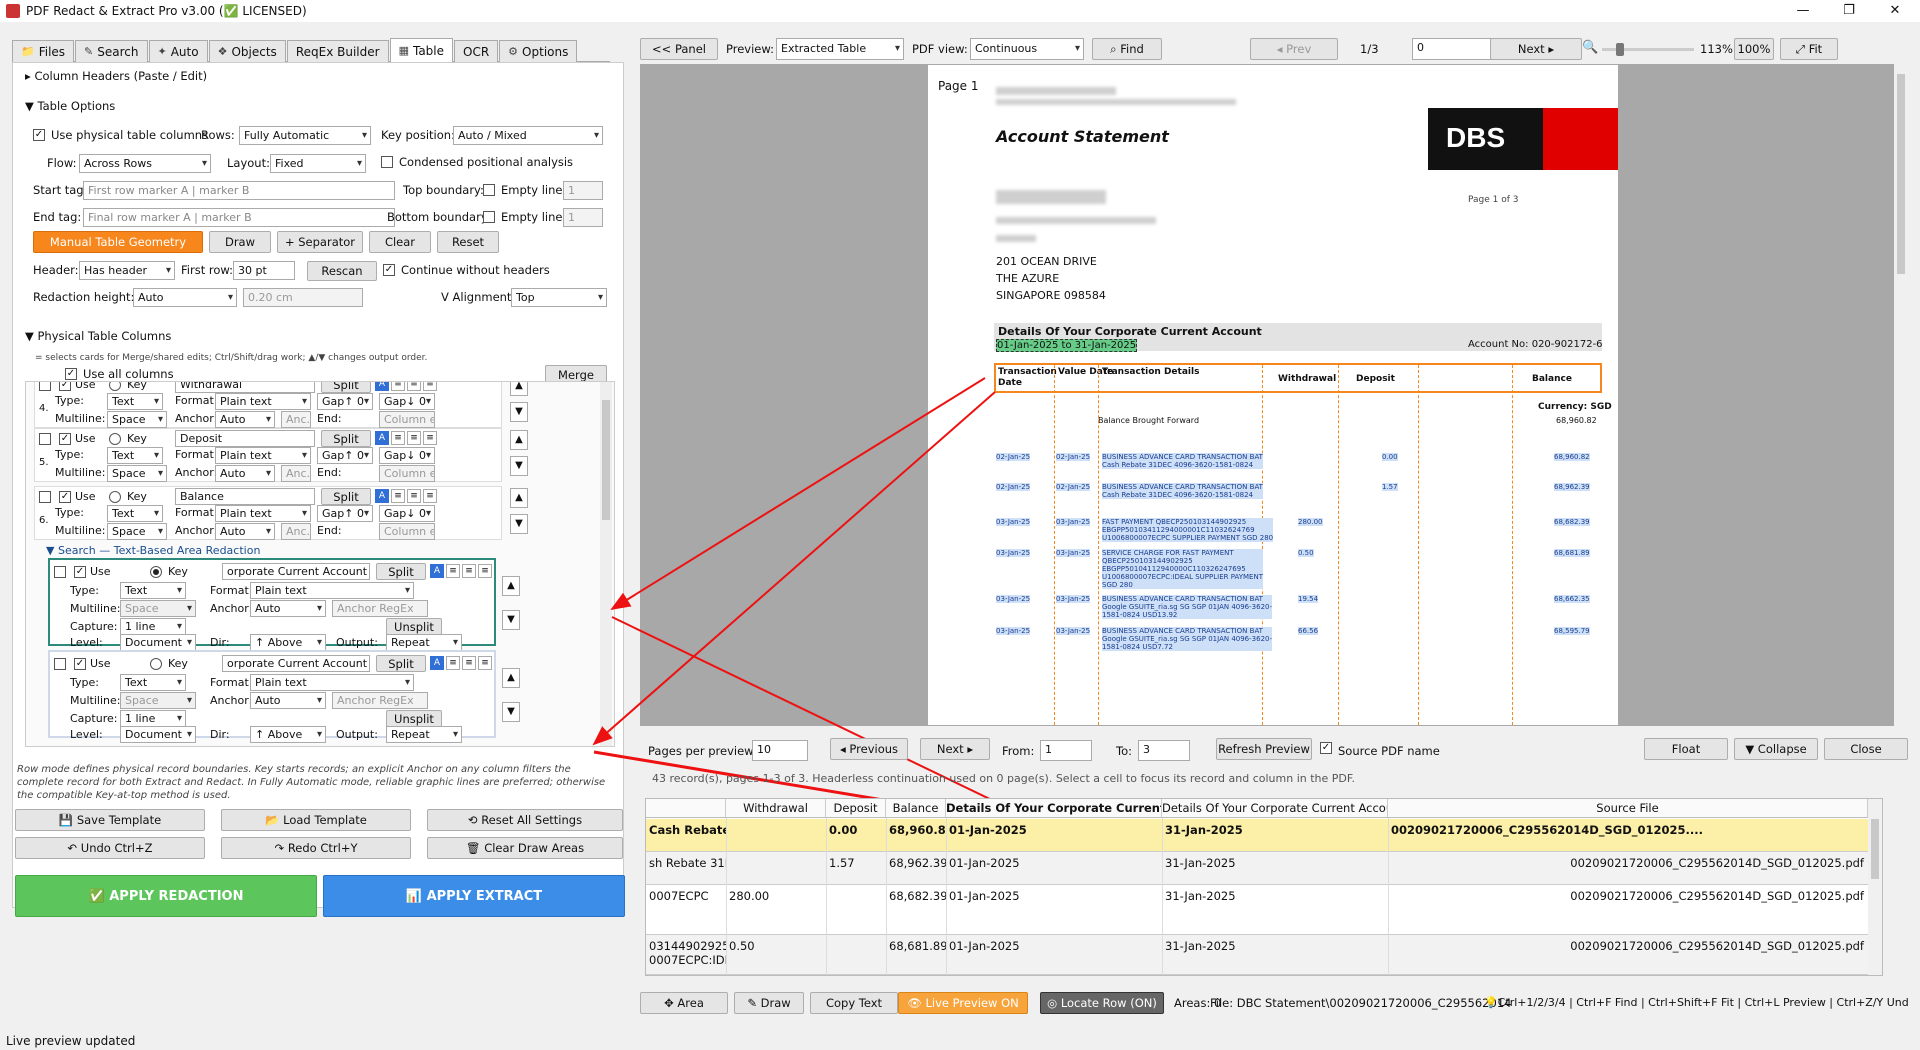  What do you see at coordinates (686, 830) in the screenshot?
I see `table-cell: Cash Rebate` at bounding box center [686, 830].